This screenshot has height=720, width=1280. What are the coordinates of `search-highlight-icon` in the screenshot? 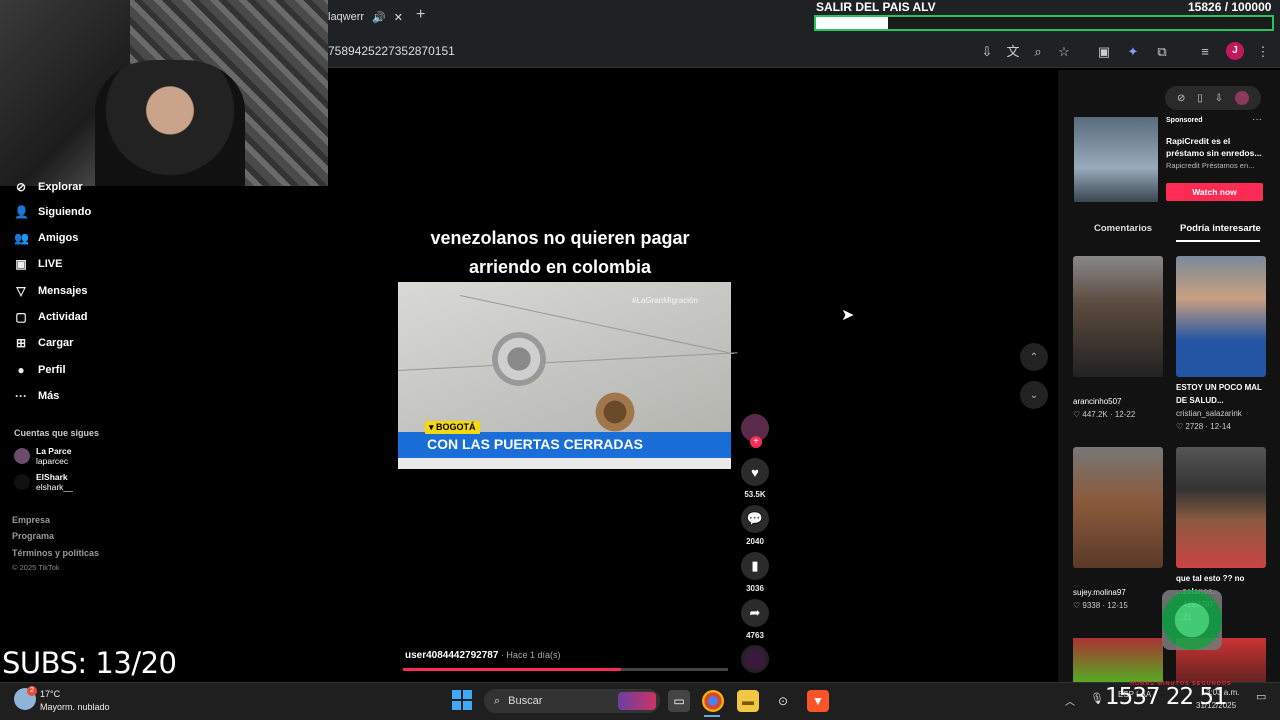 It's located at (637, 701).